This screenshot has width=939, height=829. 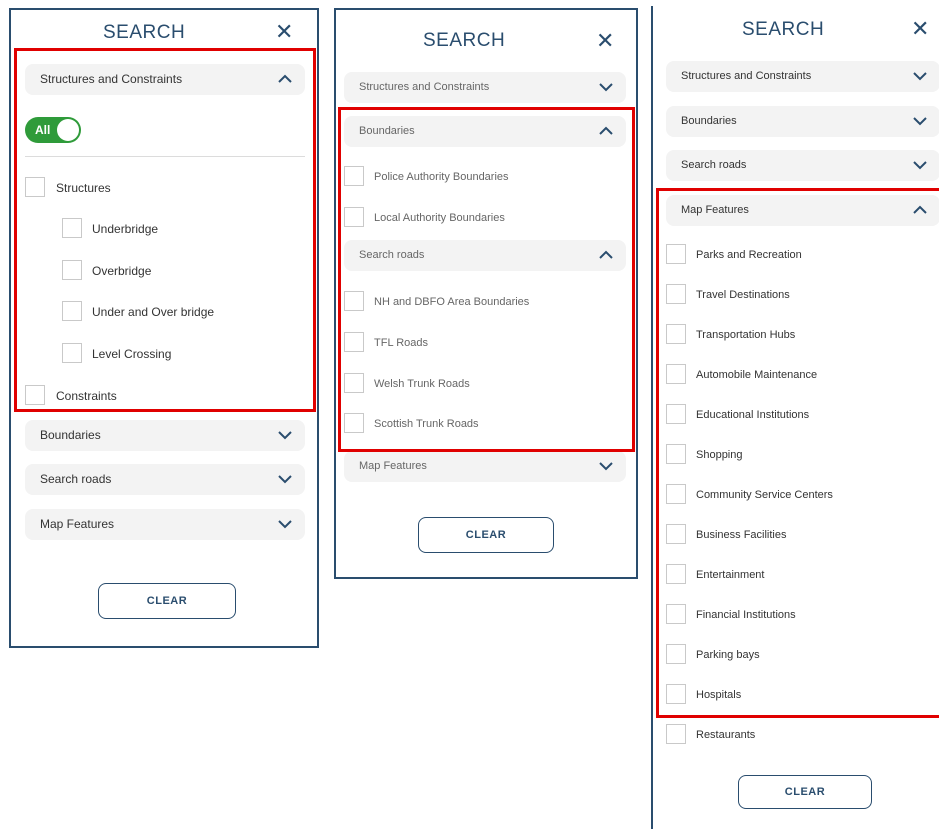 What do you see at coordinates (676, 494) in the screenshot?
I see `community-checkbox` at bounding box center [676, 494].